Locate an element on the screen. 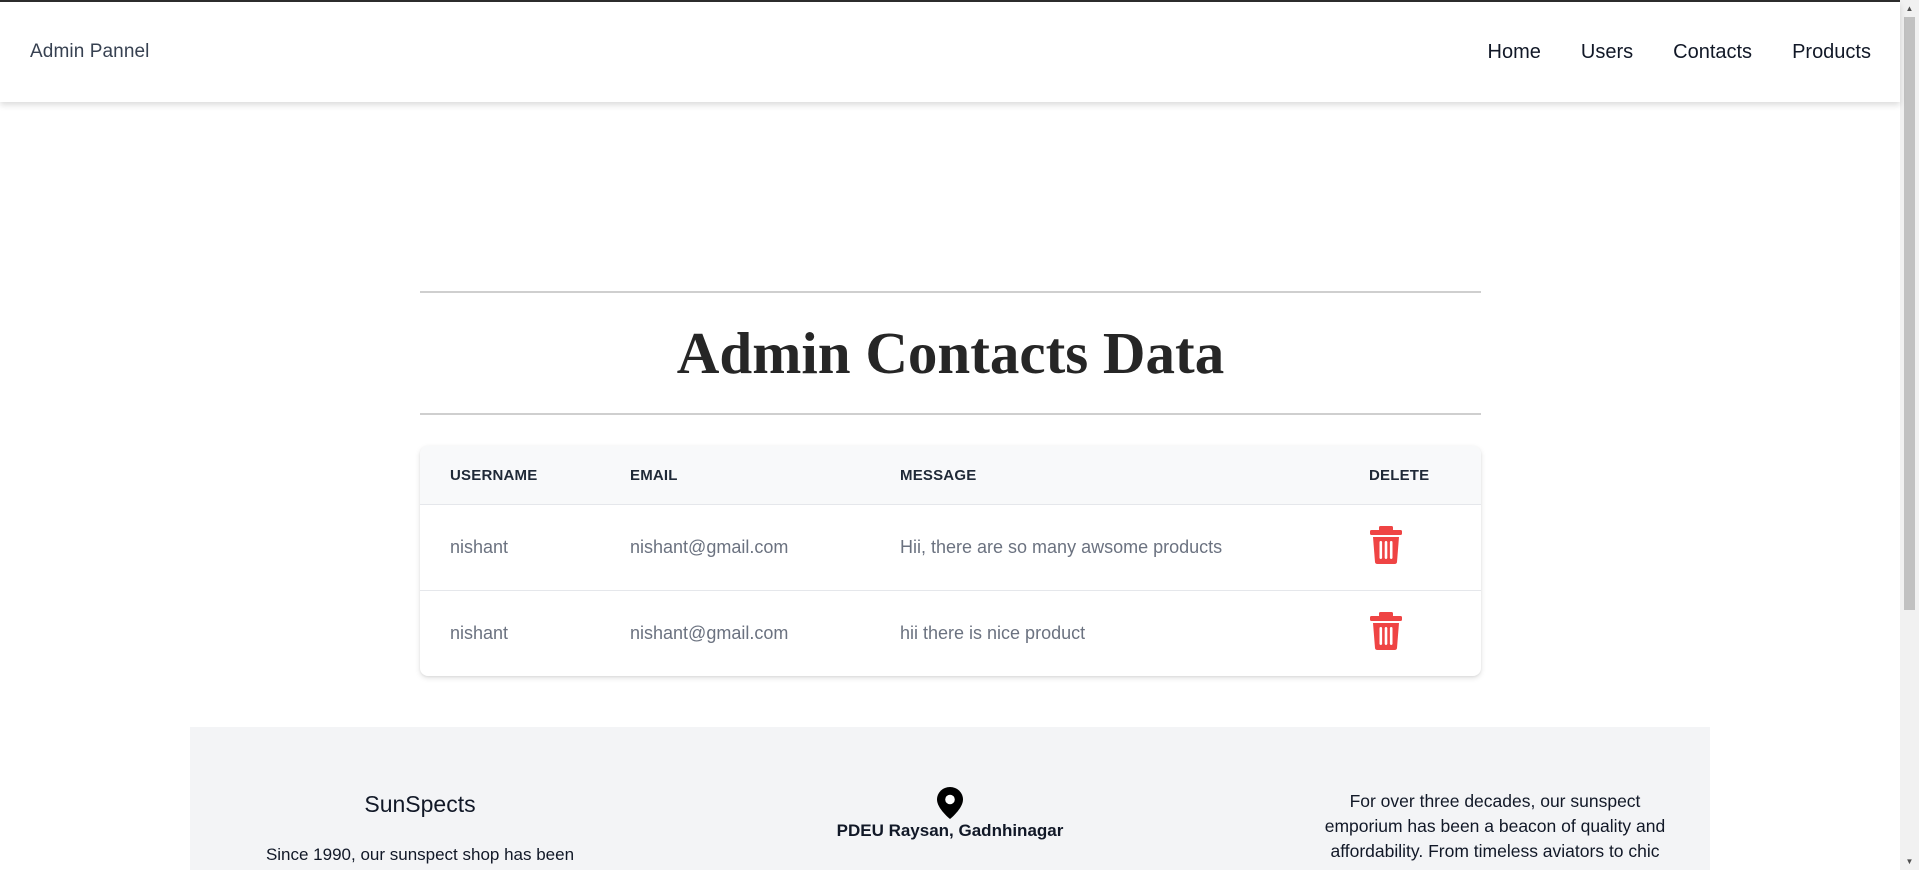  title-bottom-divider is located at coordinates (950, 414).